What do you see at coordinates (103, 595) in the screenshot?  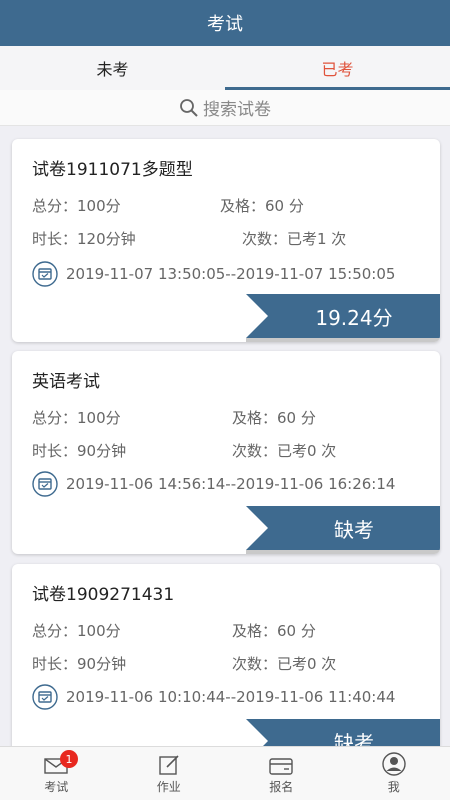 I see `exam-title: 试卷1909271431` at bounding box center [103, 595].